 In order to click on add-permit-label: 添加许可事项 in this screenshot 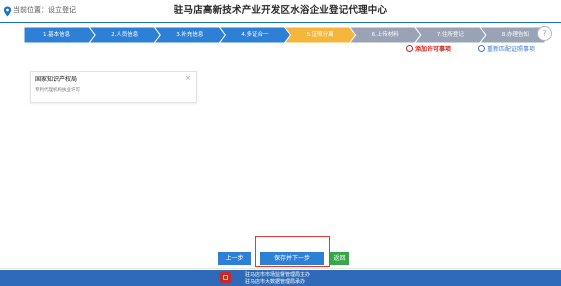, I will do `click(433, 49)`.